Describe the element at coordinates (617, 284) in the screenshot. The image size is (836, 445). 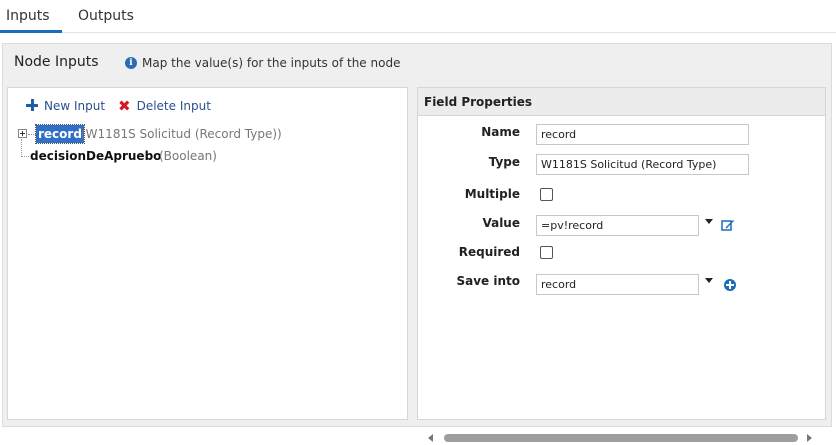
I see `save-into-field: record` at that location.